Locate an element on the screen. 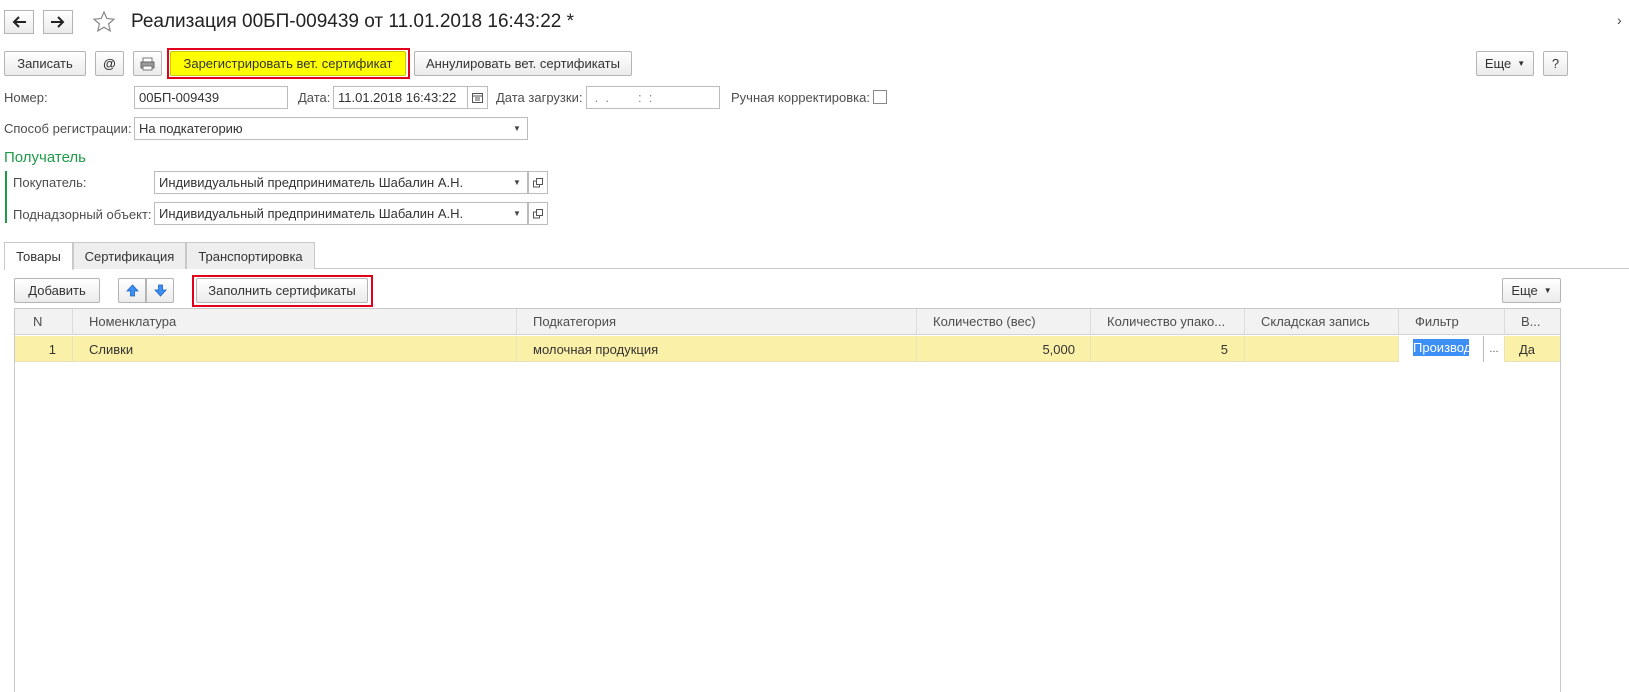  column-header-filter: Фильтр is located at coordinates (1452, 322).